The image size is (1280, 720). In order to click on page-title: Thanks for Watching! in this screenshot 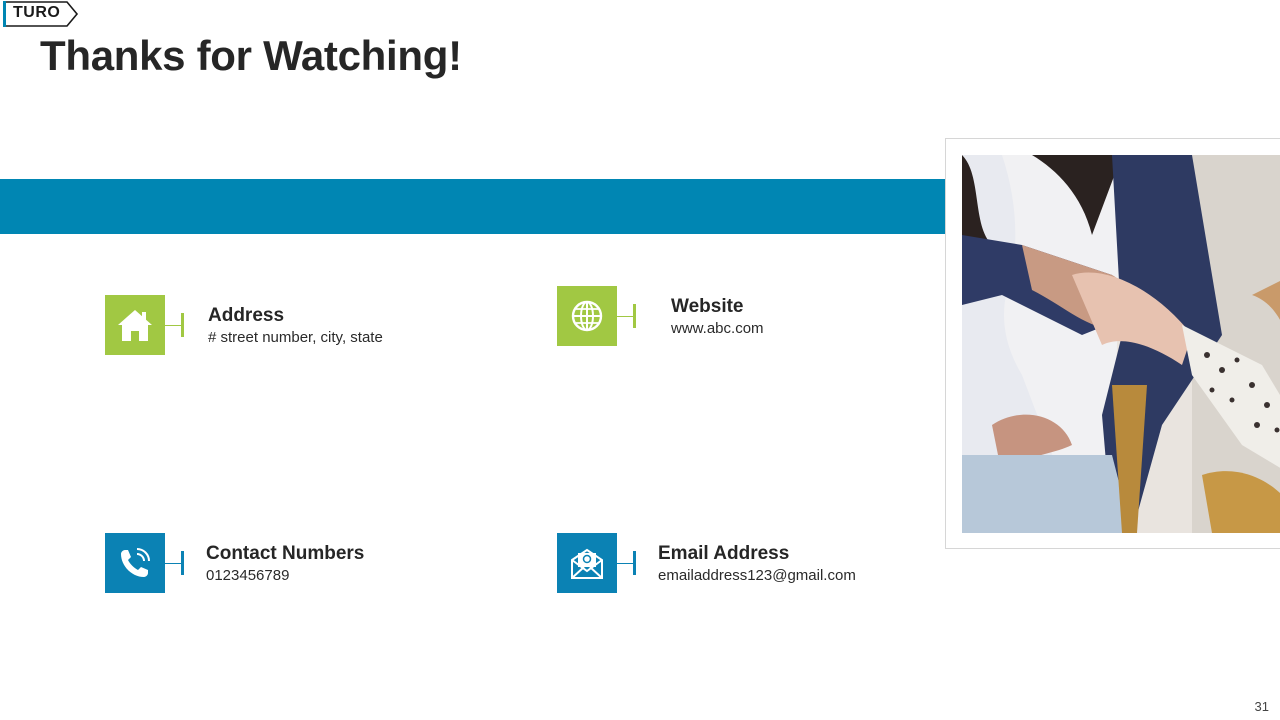, I will do `click(251, 55)`.